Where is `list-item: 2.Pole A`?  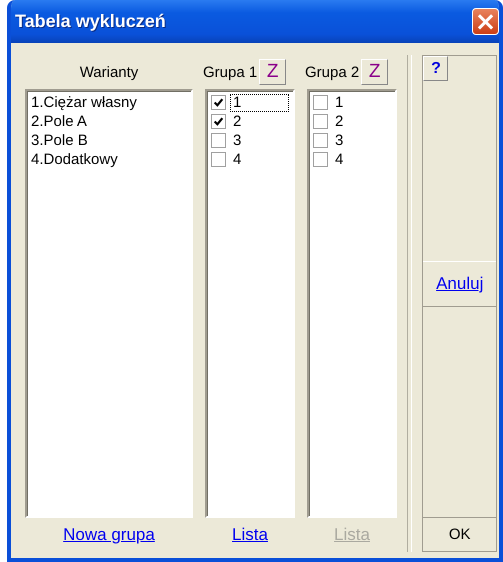
list-item: 2.Pole A is located at coordinates (109, 121).